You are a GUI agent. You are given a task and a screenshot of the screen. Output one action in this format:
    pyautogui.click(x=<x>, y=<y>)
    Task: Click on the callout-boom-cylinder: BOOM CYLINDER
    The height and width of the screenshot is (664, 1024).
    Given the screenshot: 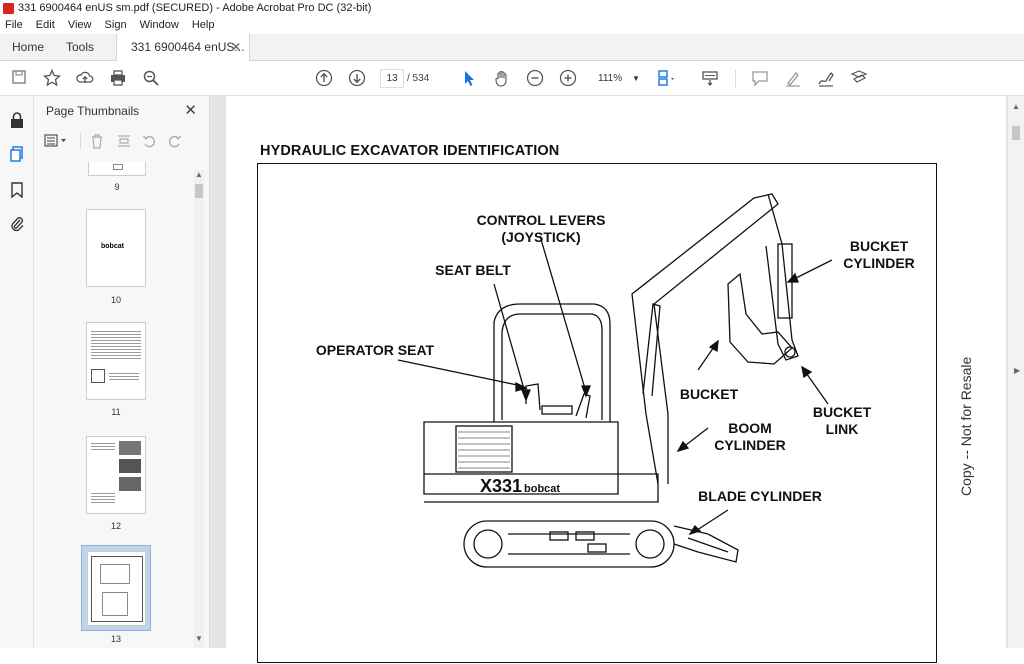 What is the action you would take?
    pyautogui.click(x=750, y=437)
    